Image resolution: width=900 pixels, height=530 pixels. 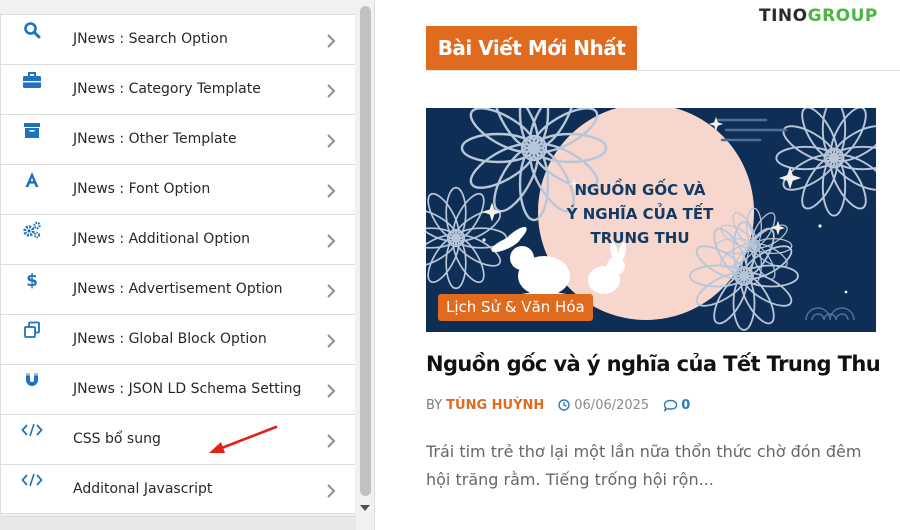 What do you see at coordinates (167, 89) in the screenshot?
I see `menu-item-label: JNews : Category Template` at bounding box center [167, 89].